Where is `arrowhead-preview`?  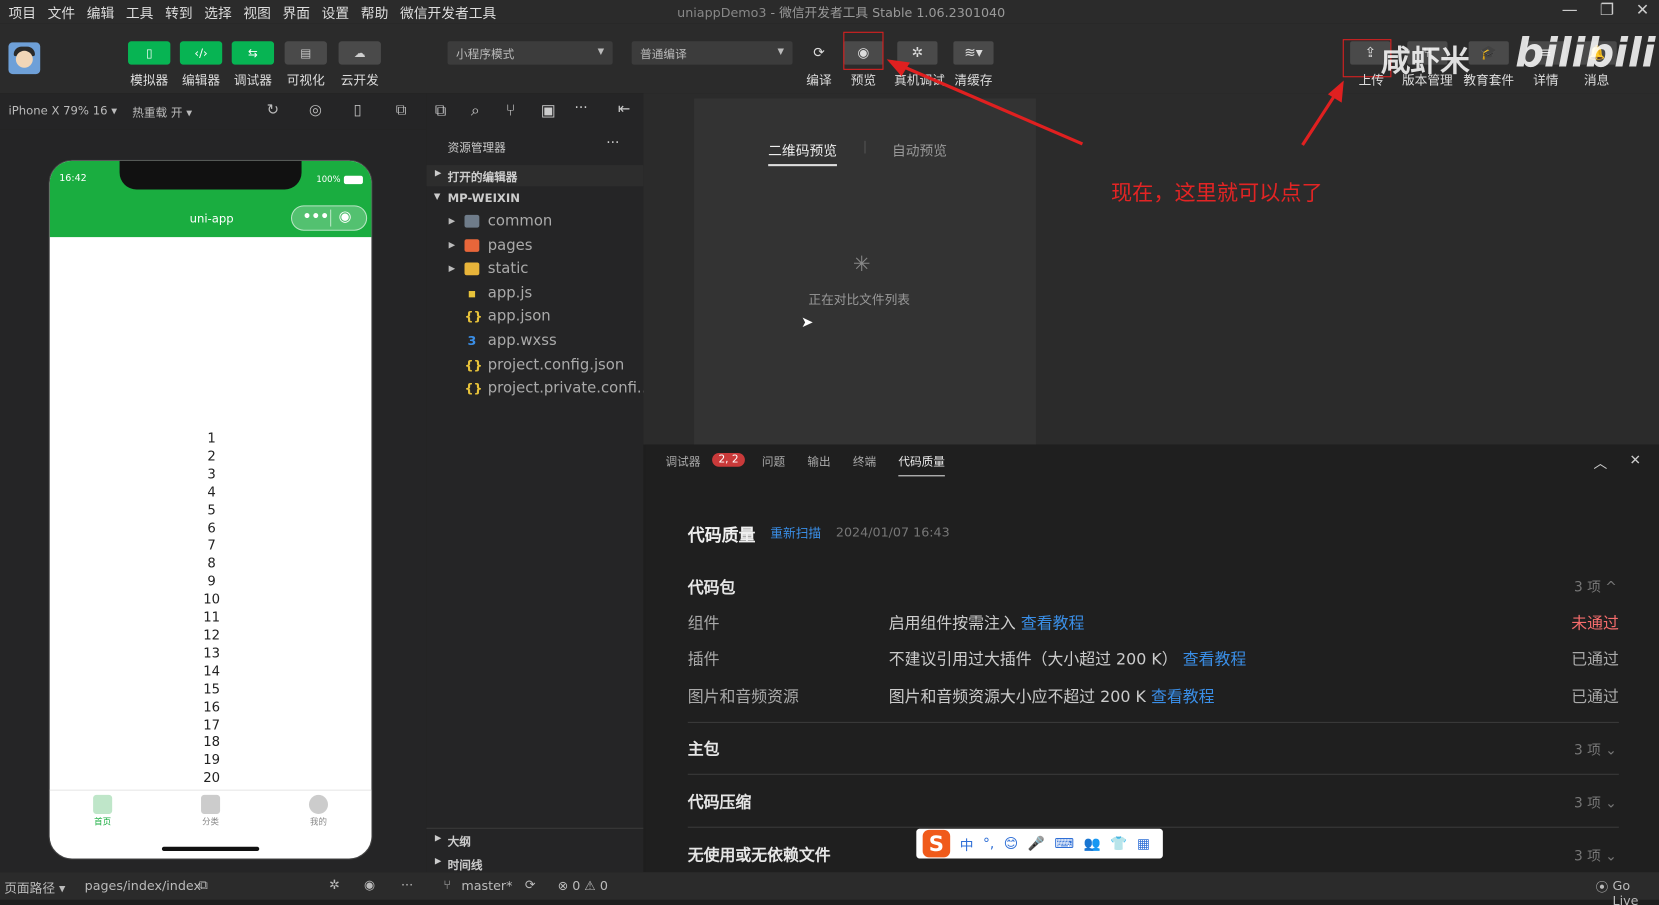 arrowhead-preview is located at coordinates (898, 68).